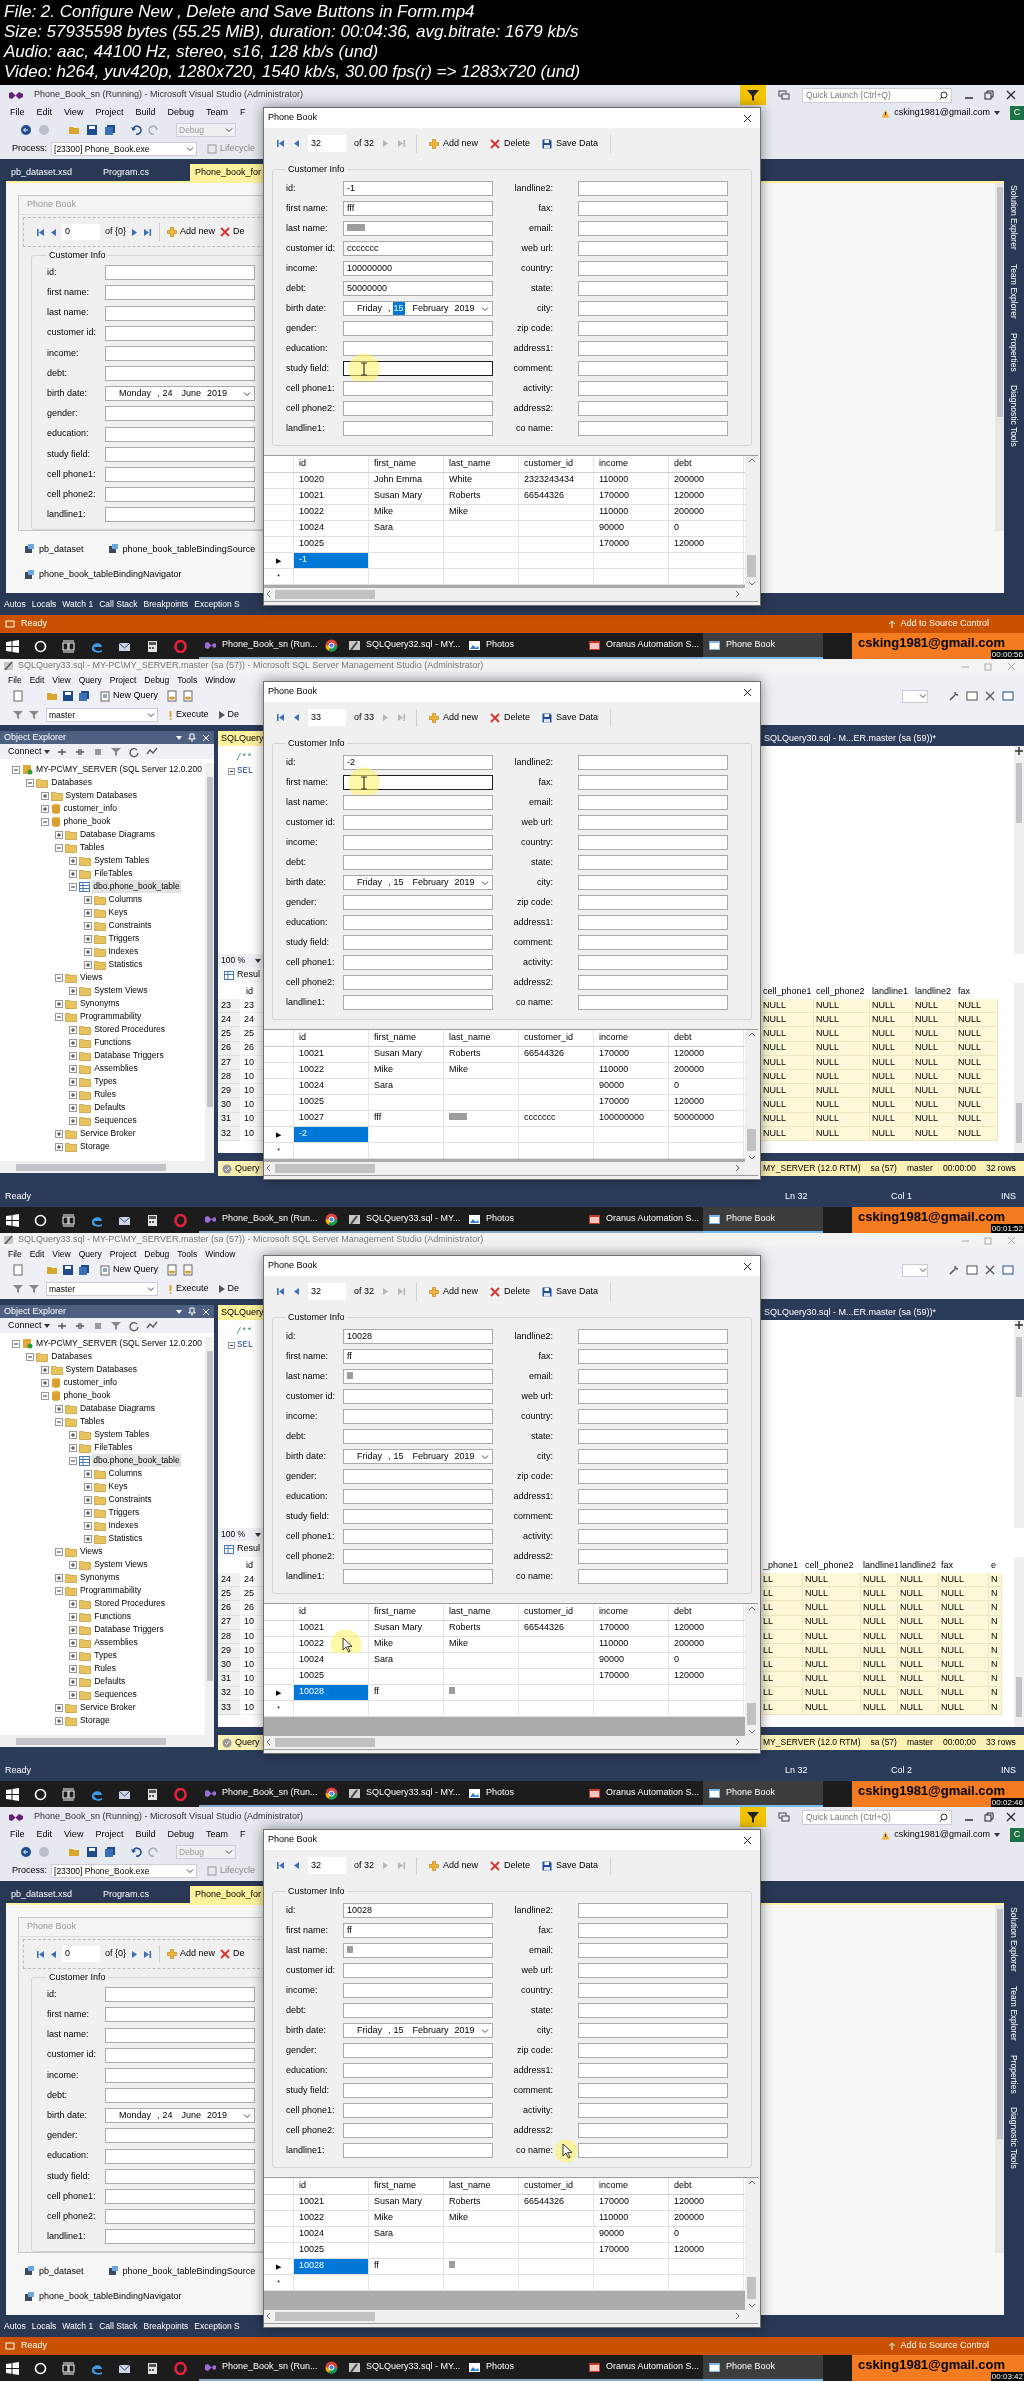  What do you see at coordinates (954, 696) in the screenshot?
I see `wrench-icon` at bounding box center [954, 696].